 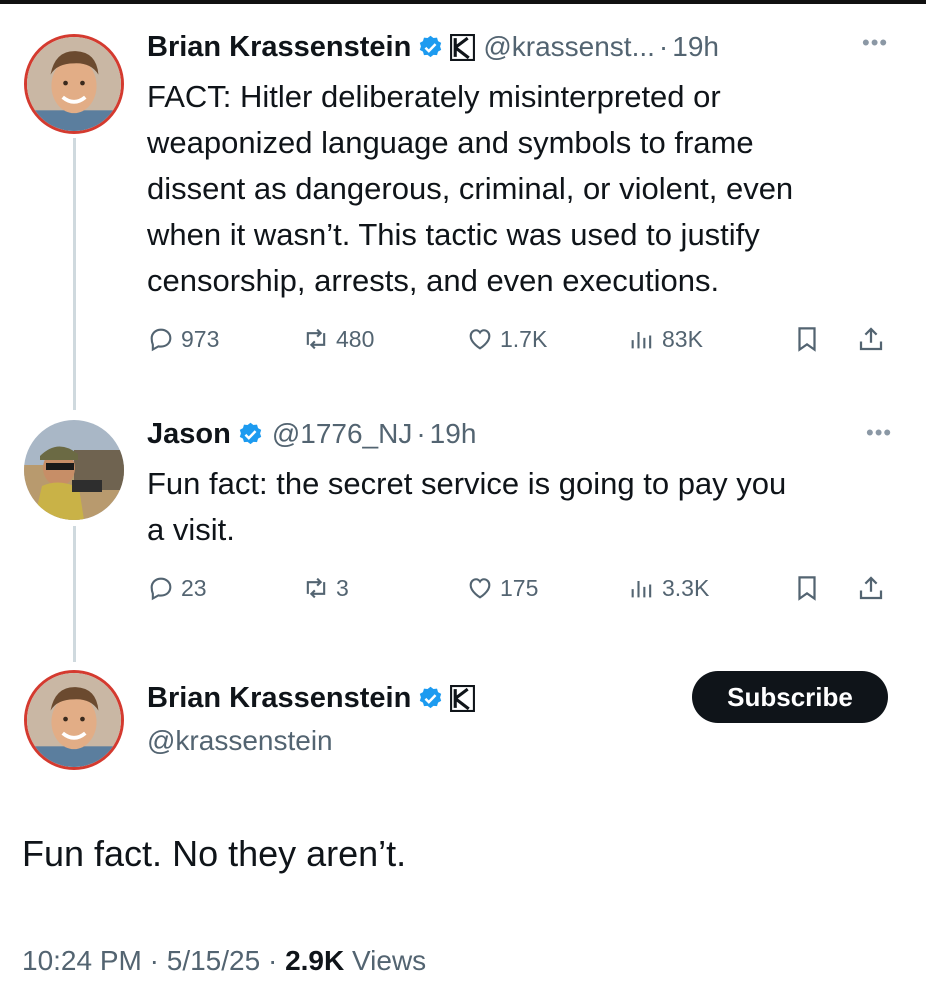 What do you see at coordinates (524, 338) in the screenshot?
I see `like-count: 1.7K` at bounding box center [524, 338].